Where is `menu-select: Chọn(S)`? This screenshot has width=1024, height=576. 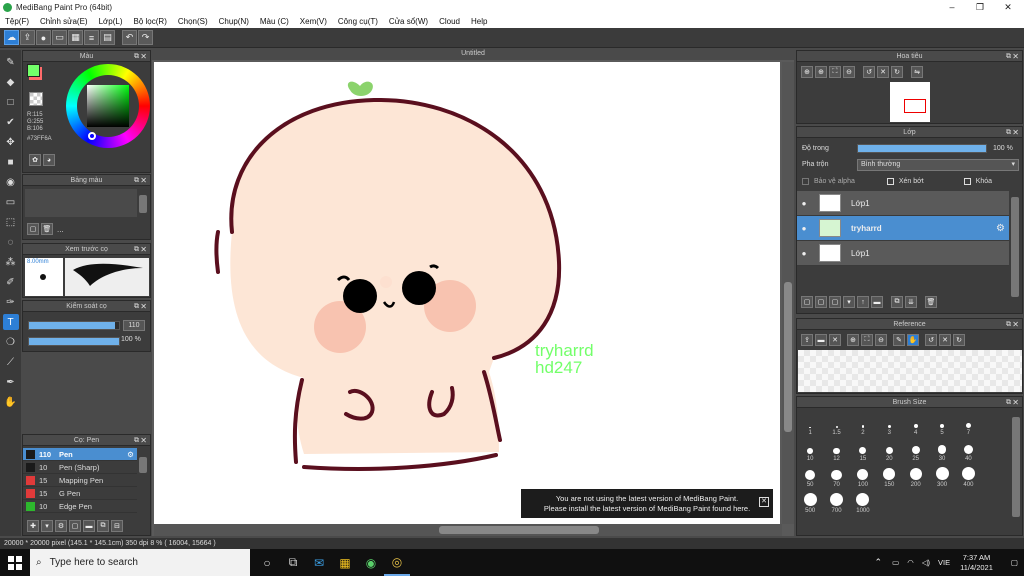 menu-select: Chọn(S) is located at coordinates (193, 21).